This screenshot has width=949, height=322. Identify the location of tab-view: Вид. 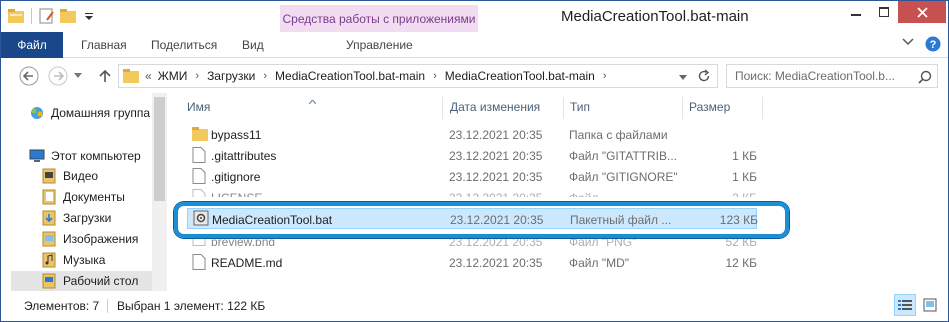
(253, 45).